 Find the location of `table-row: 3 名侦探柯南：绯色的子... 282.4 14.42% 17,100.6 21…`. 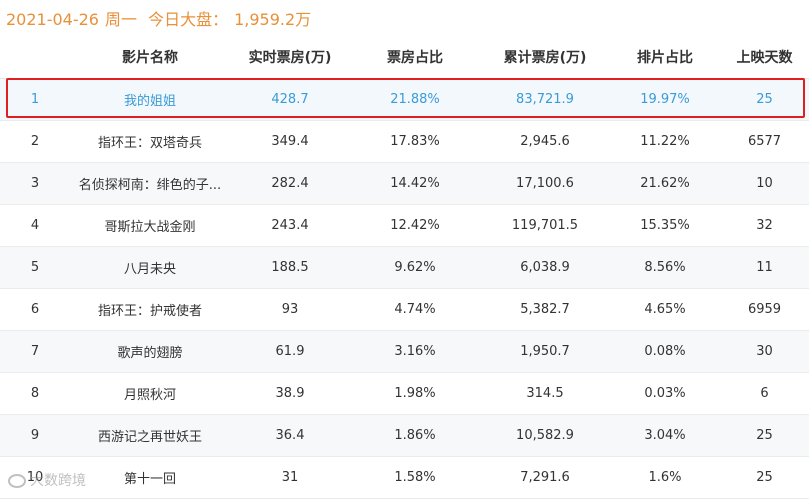

table-row: 3 名侦探柯南：绯色的子... 282.4 14.42% 17,100.6 21… is located at coordinates (404, 183).